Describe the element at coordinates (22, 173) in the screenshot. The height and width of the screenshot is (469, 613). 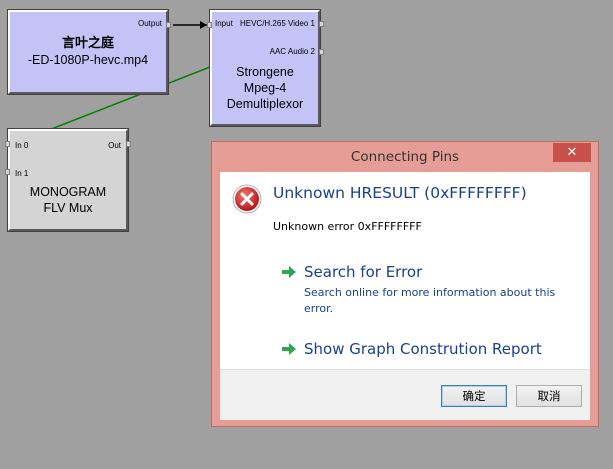
I see `in1-pin-label: In 1` at that location.